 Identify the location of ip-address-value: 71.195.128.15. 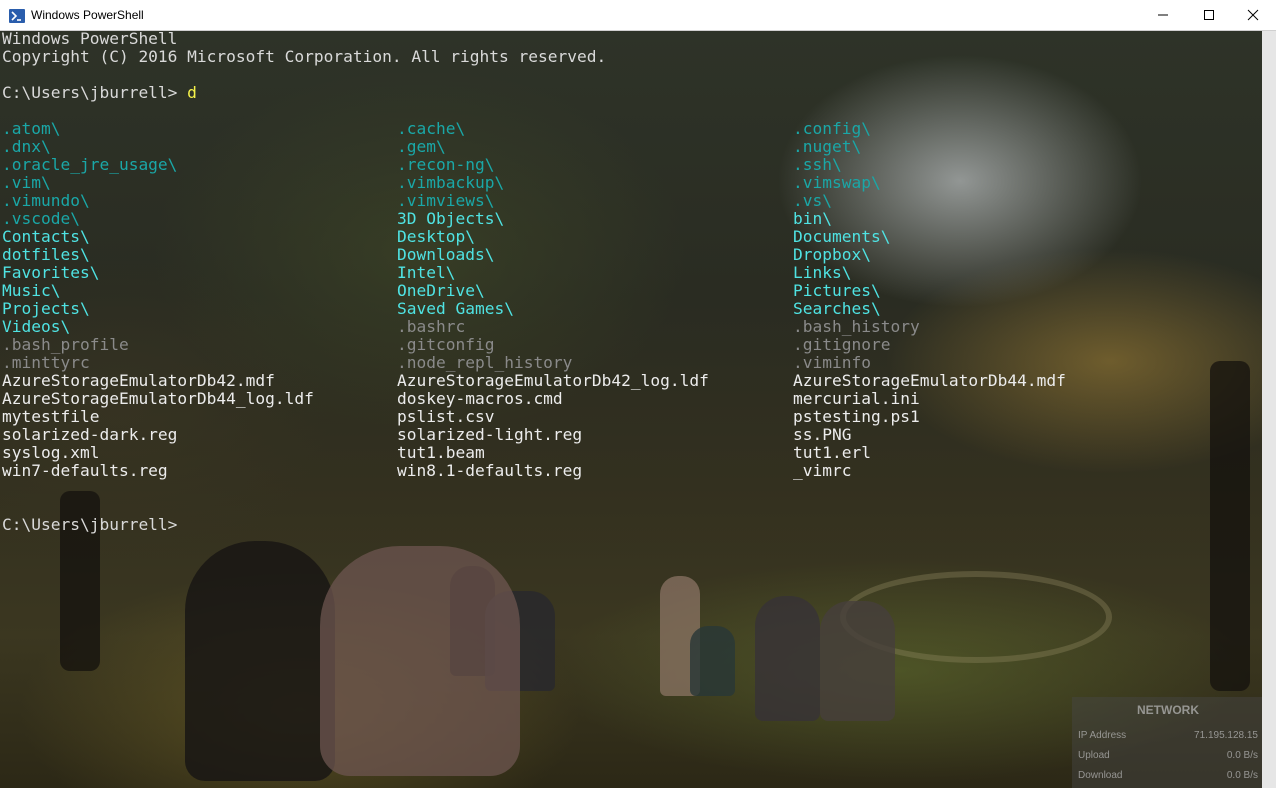
(1226, 735).